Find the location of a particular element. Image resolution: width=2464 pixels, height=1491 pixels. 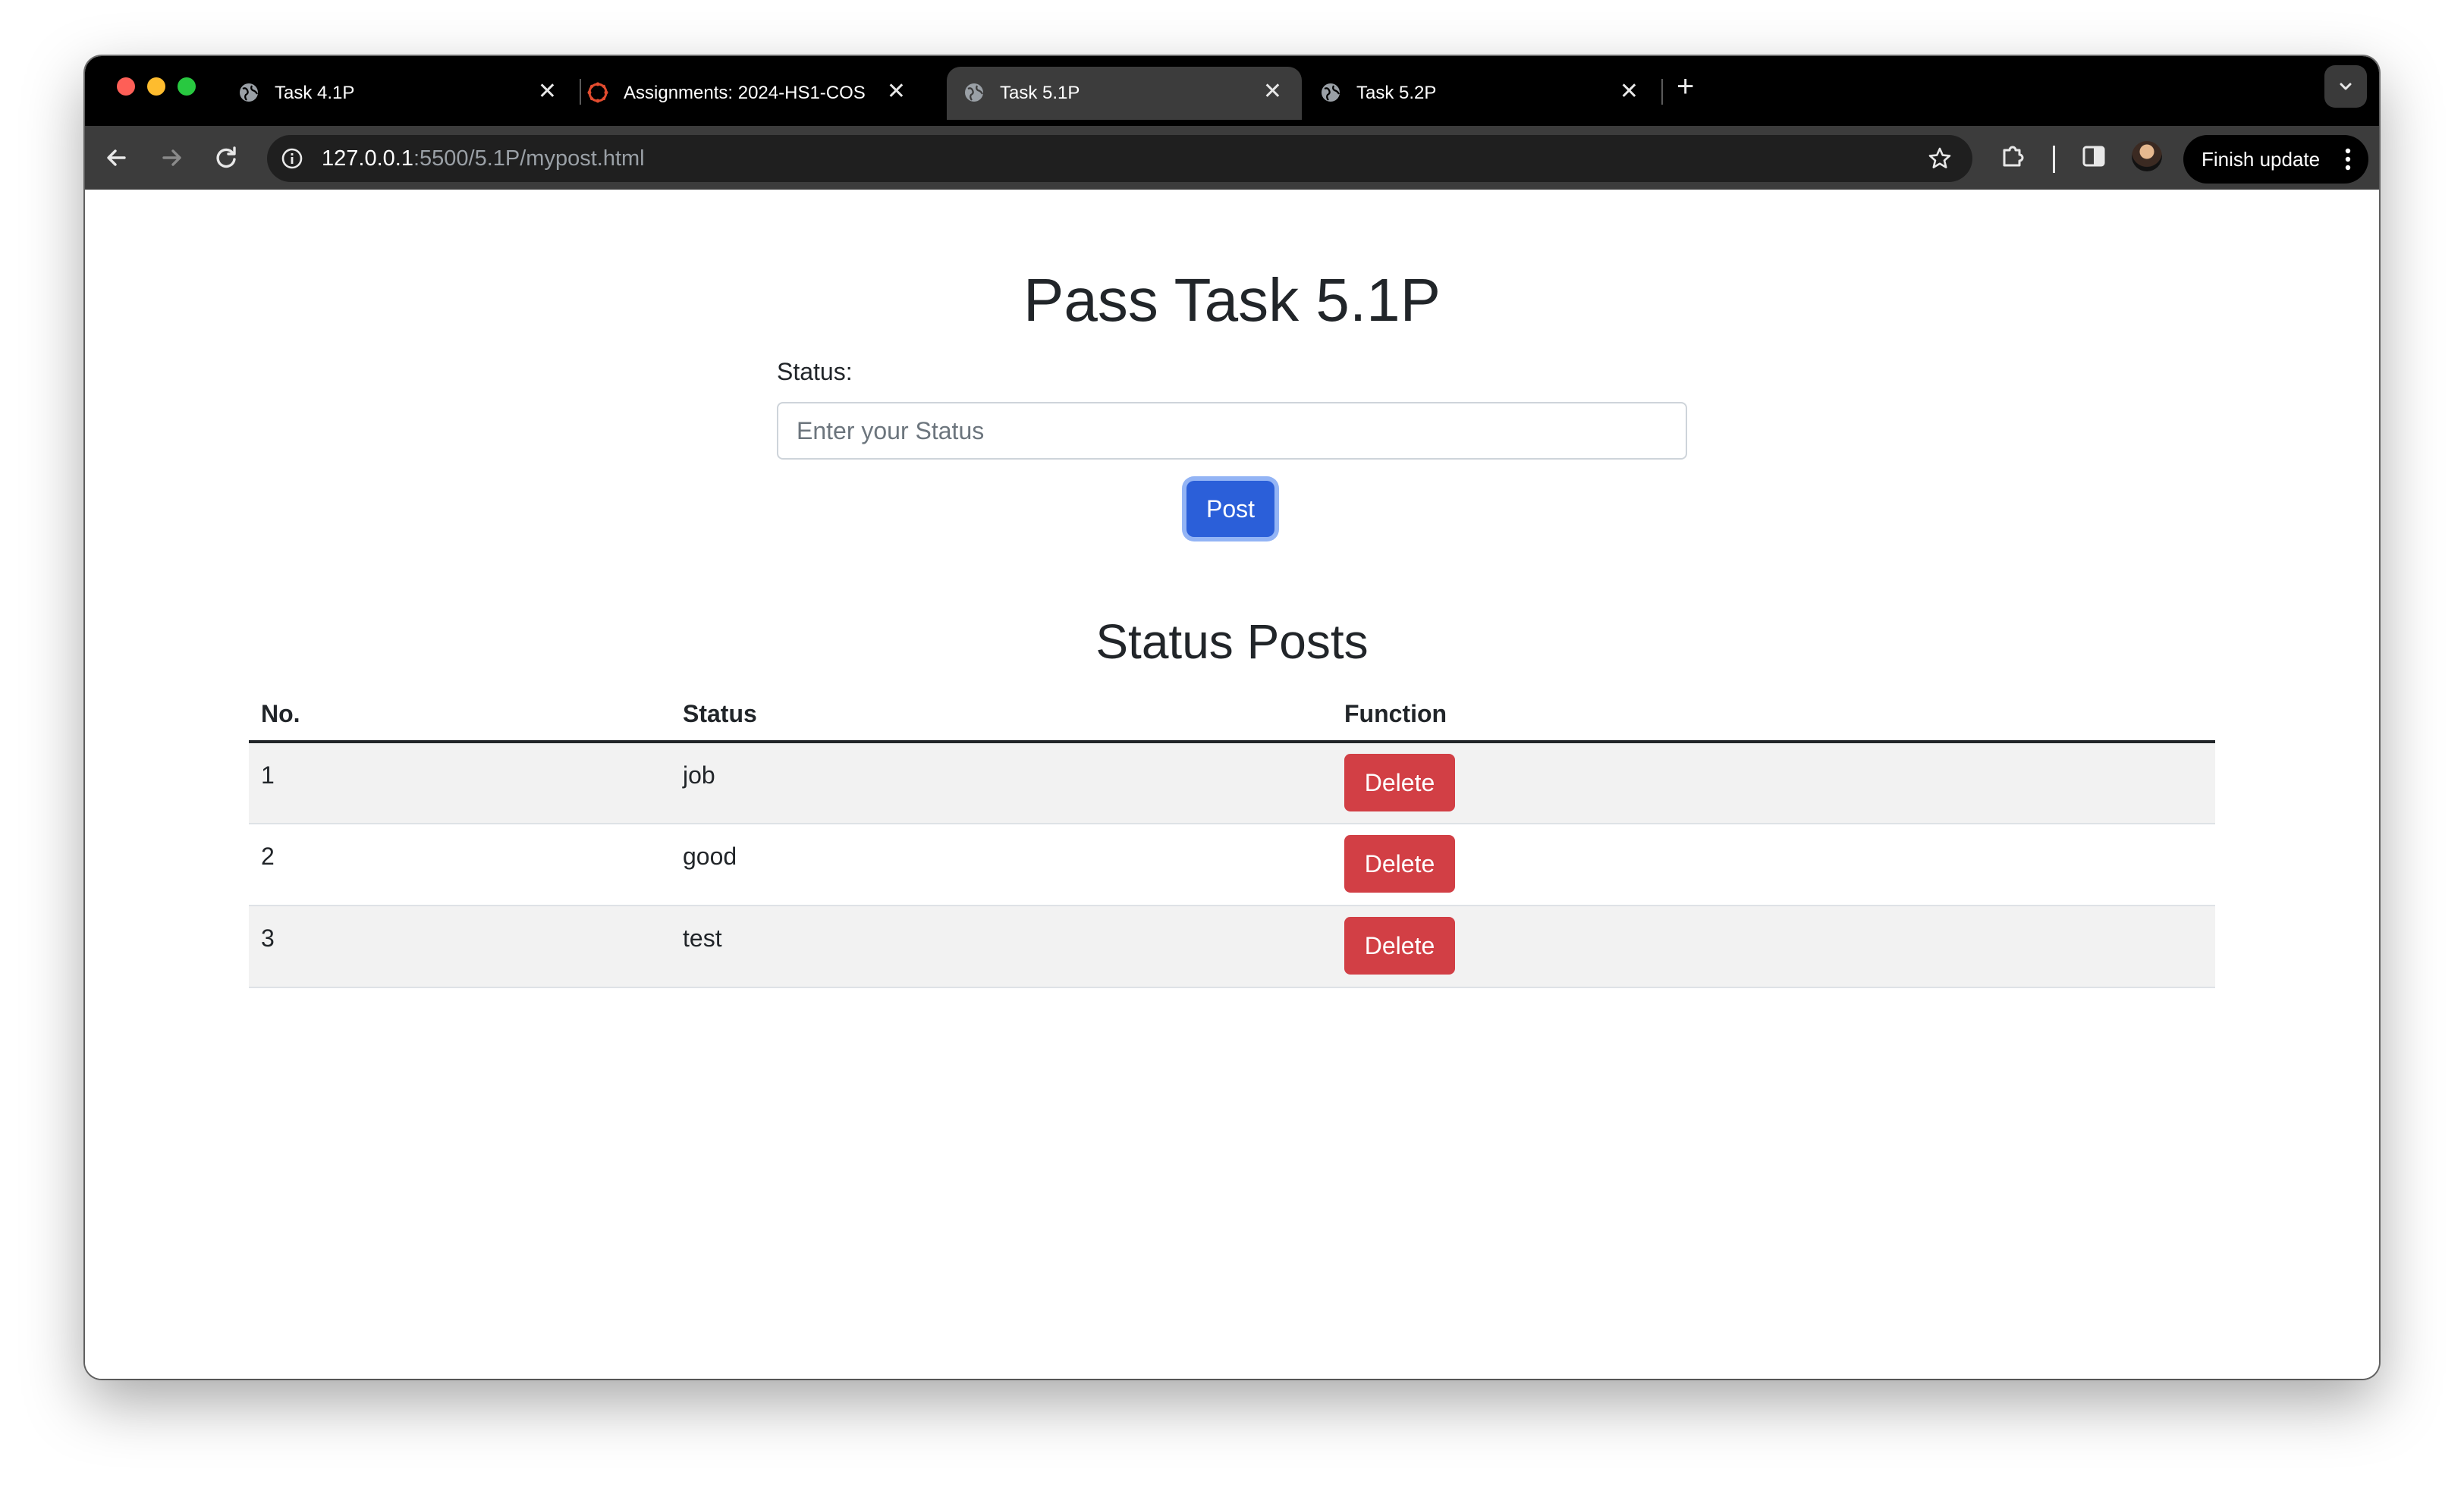

url-text: 127.0.0.1:5500/5.1P/mypost.html is located at coordinates (483, 158).